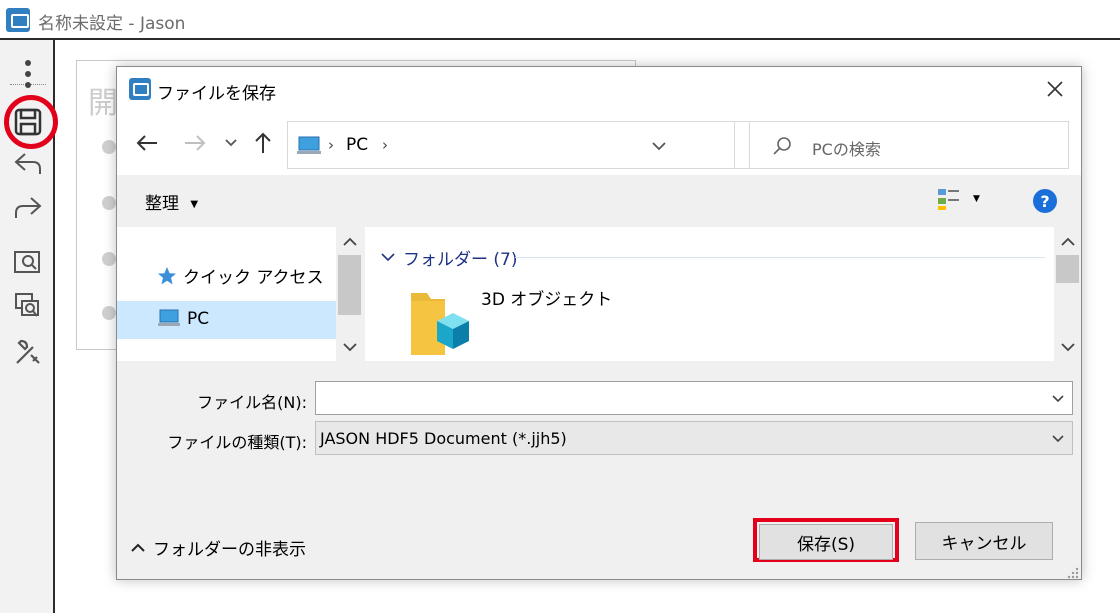 This screenshot has width=1120, height=613. Describe the element at coordinates (226, 320) in the screenshot. I see `nav-item-pc: PC` at that location.